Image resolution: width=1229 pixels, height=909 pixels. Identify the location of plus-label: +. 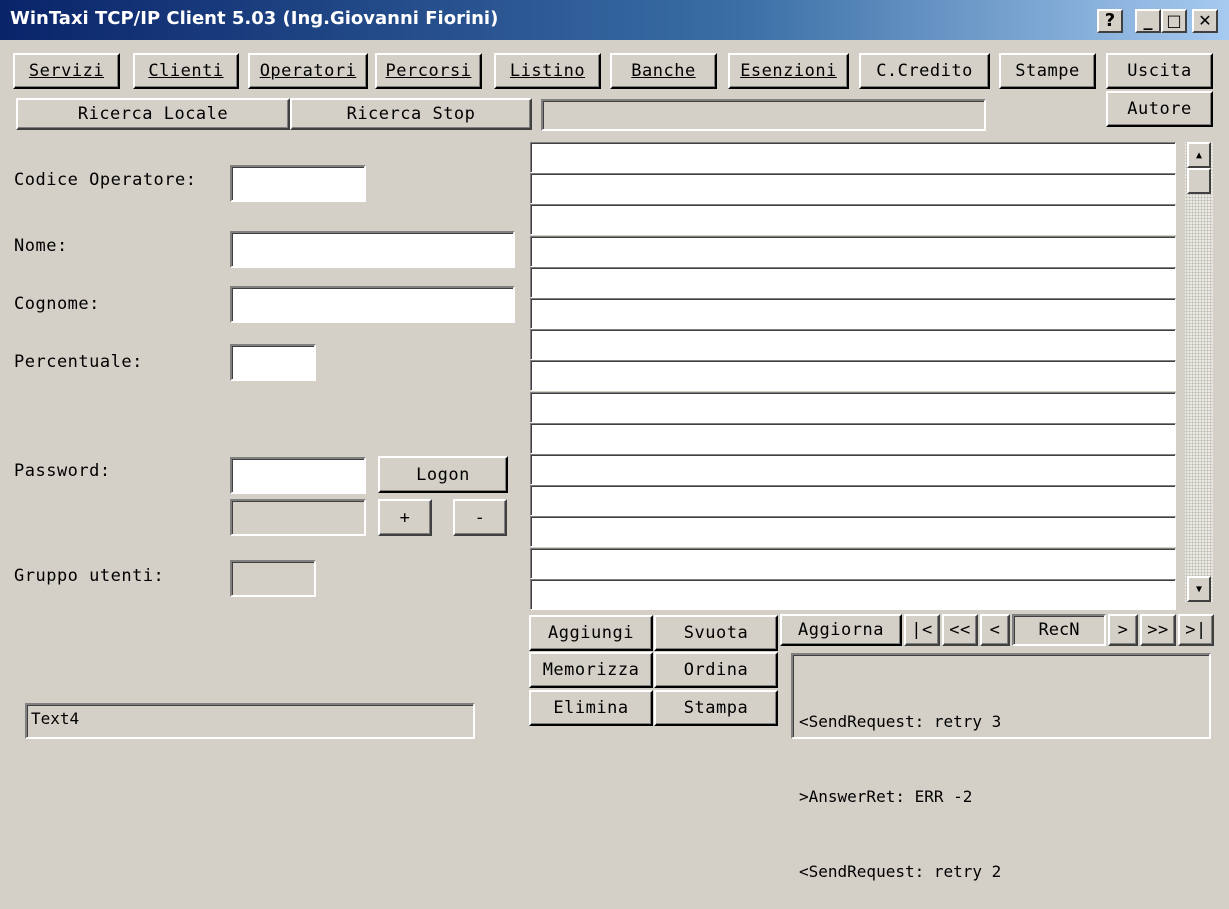
(405, 517).